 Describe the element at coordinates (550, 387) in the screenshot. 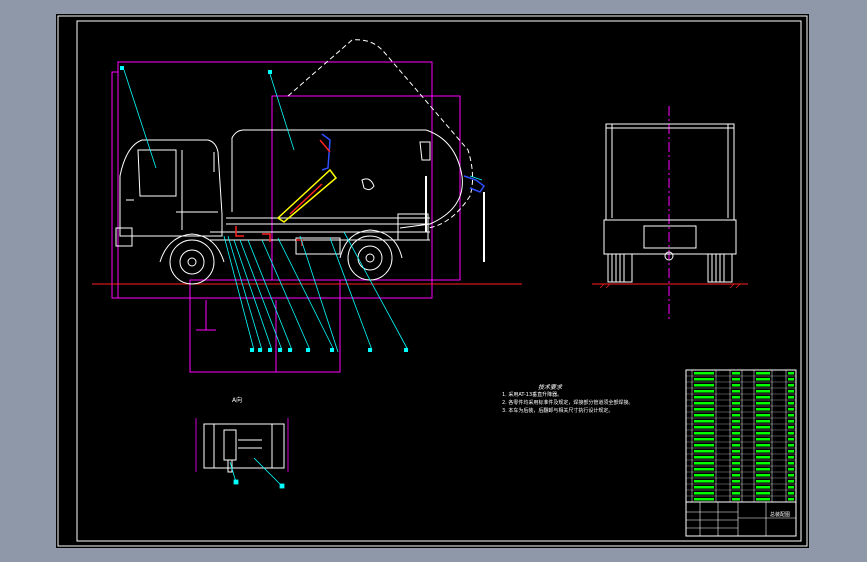

I see `notes-title: 技术要求` at that location.